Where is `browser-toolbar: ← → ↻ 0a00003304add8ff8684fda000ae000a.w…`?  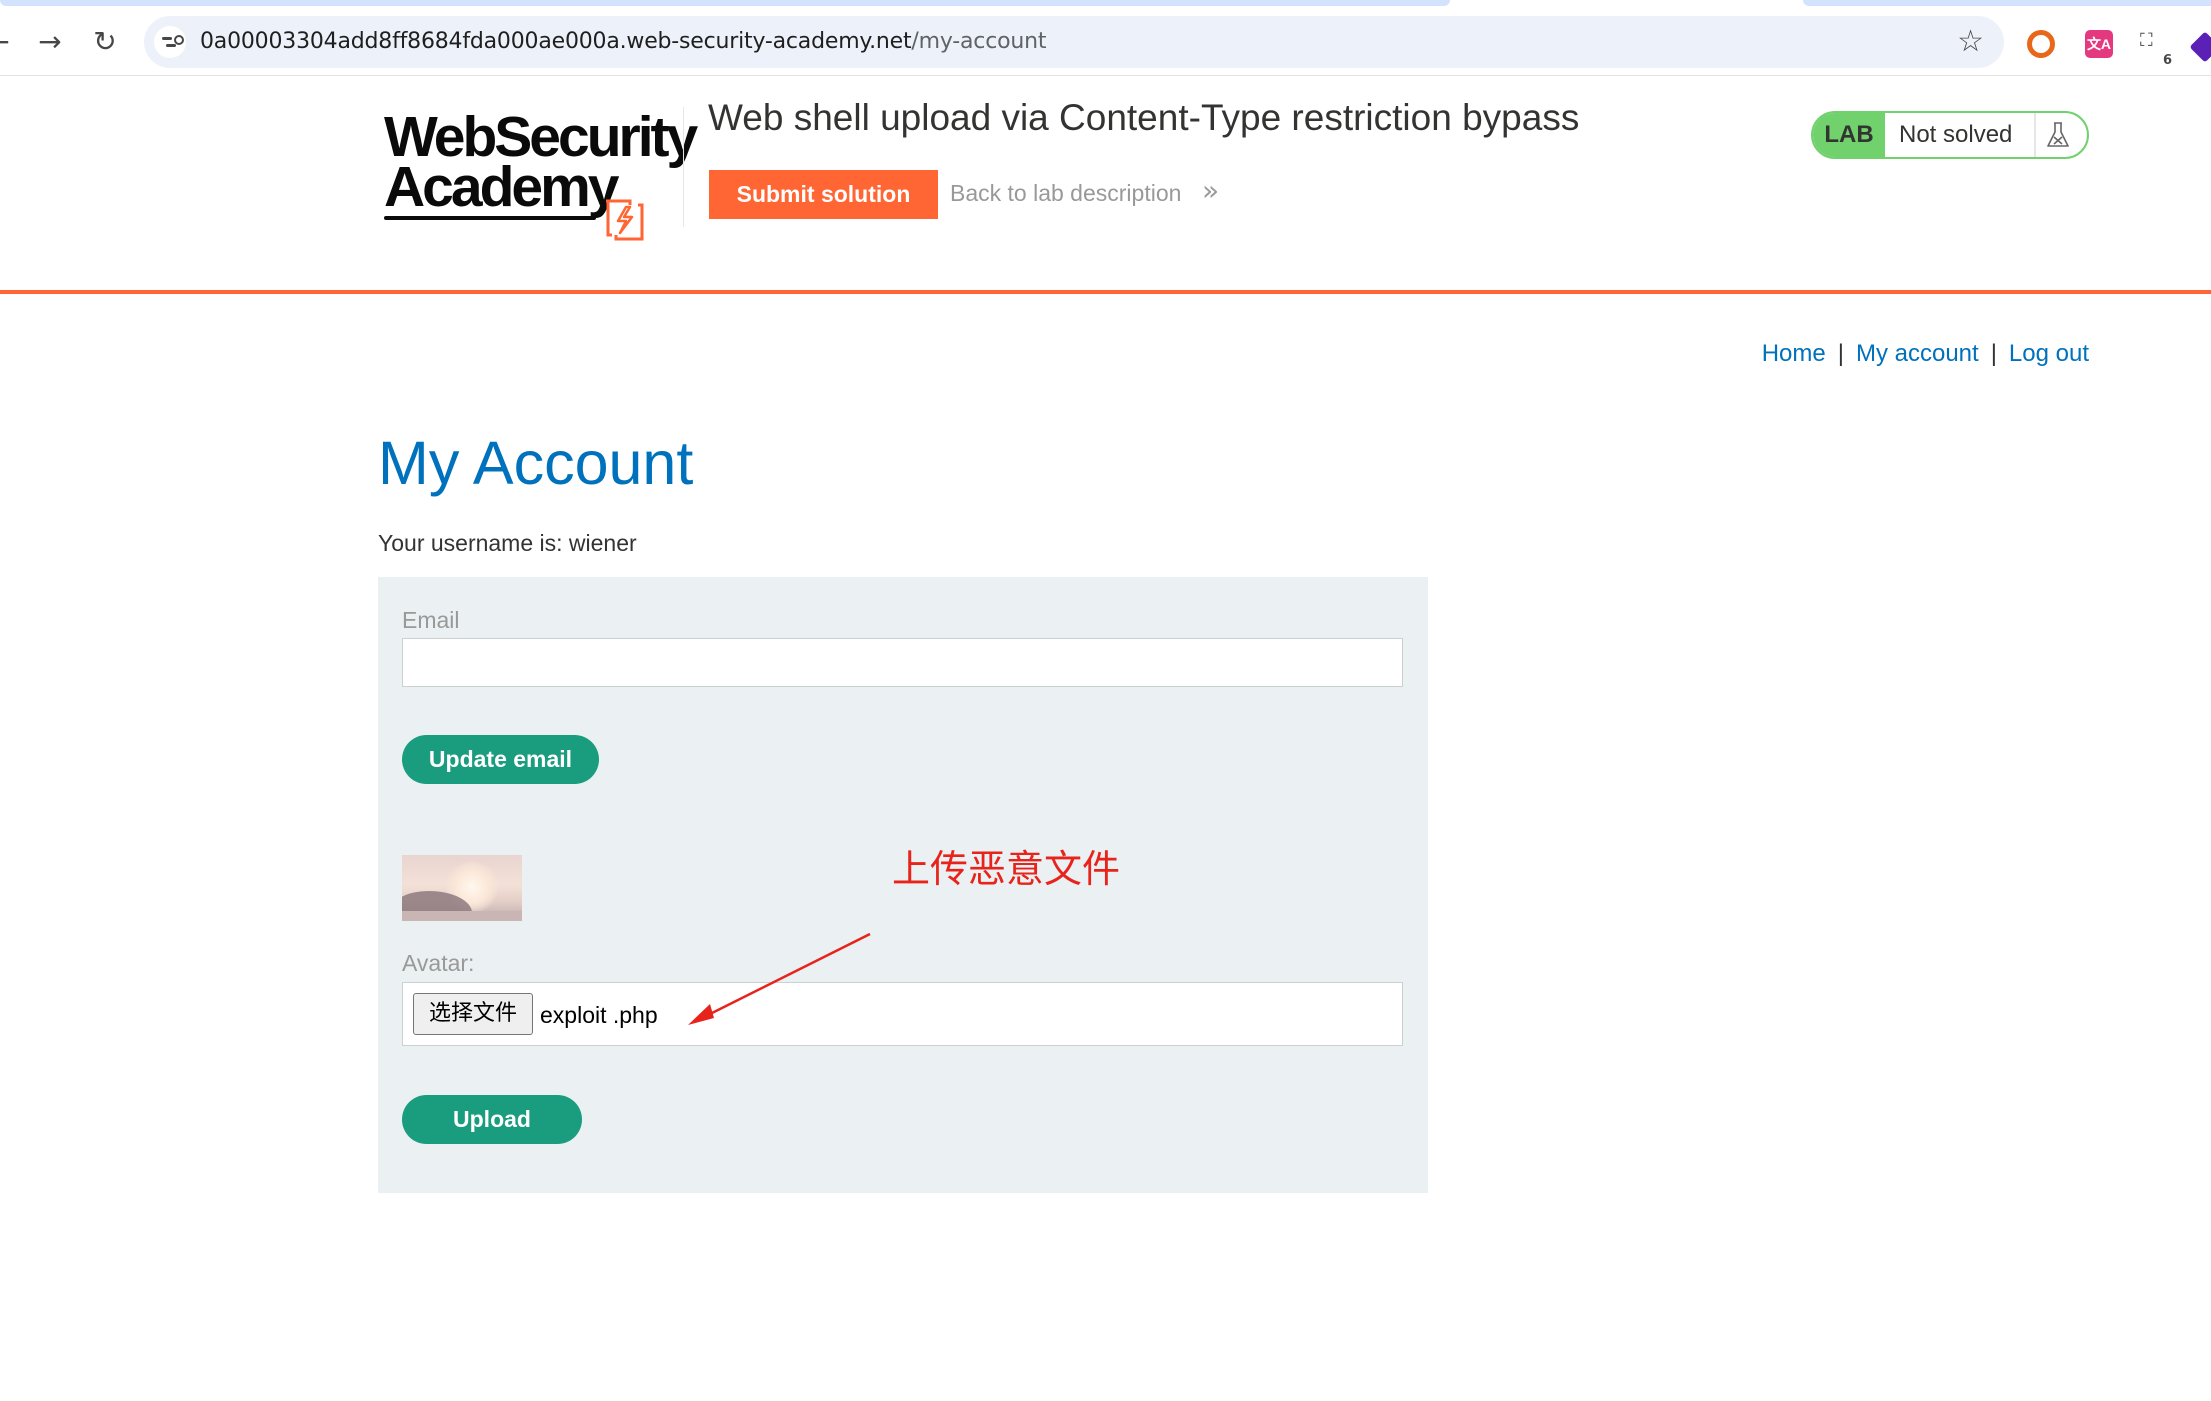 browser-toolbar: ← → ↻ 0a00003304add8ff8684fda000ae000a.w… is located at coordinates (1105, 41).